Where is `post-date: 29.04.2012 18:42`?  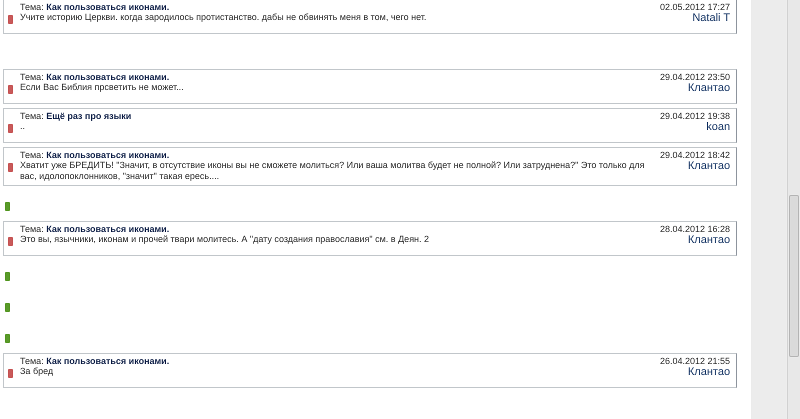 post-date: 29.04.2012 18:42 is located at coordinates (695, 155).